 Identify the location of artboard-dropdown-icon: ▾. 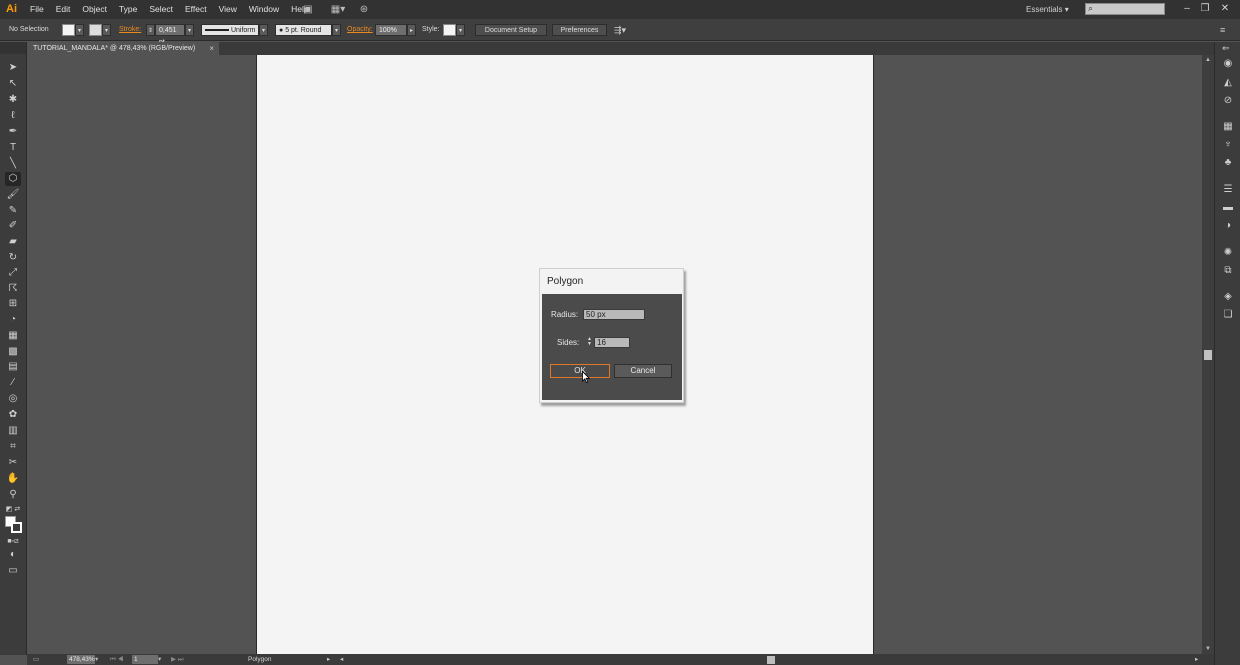
(162, 659).